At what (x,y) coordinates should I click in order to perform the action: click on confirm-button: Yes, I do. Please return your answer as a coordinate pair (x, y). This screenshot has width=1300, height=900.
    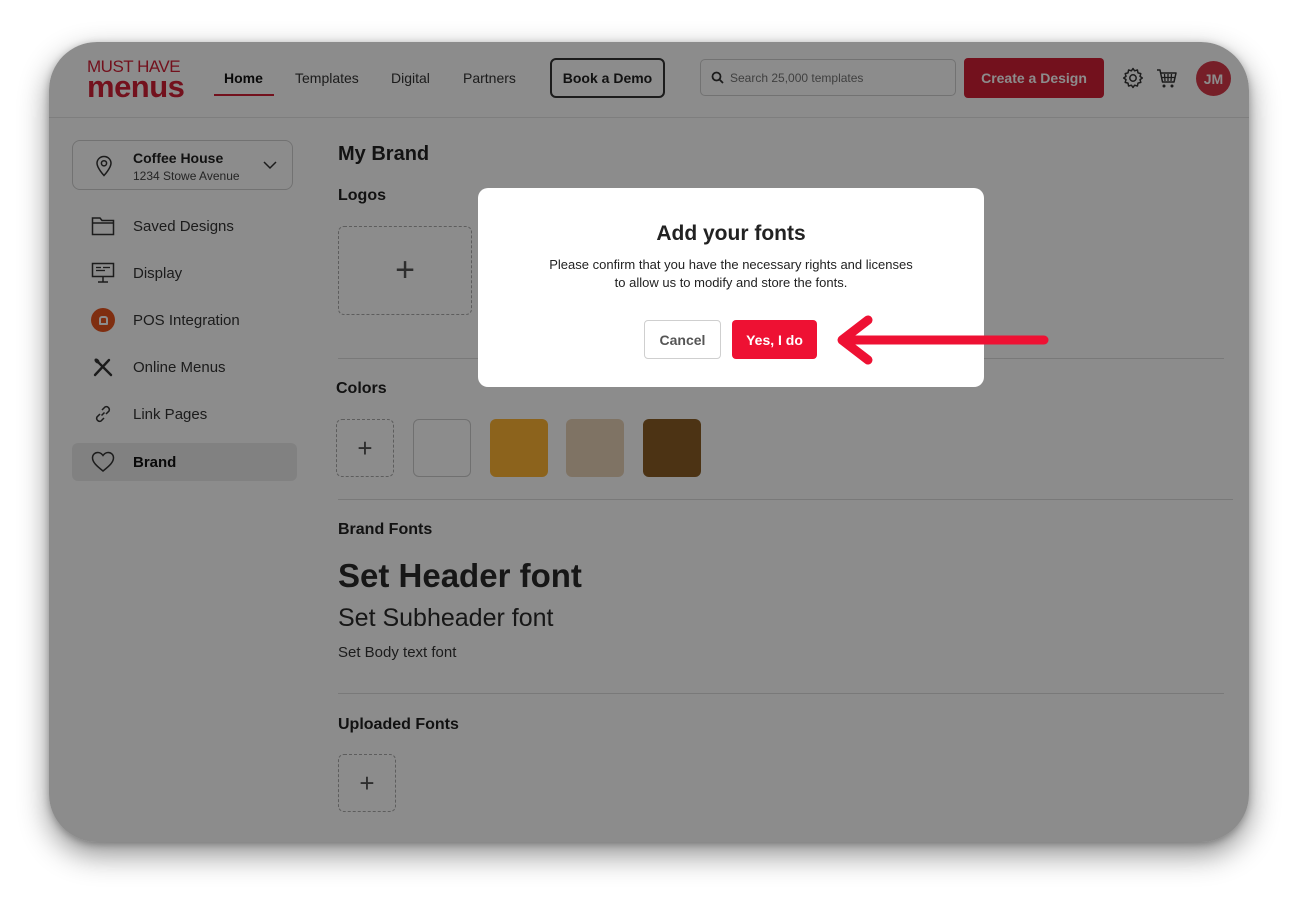
    Looking at the image, I should click on (774, 339).